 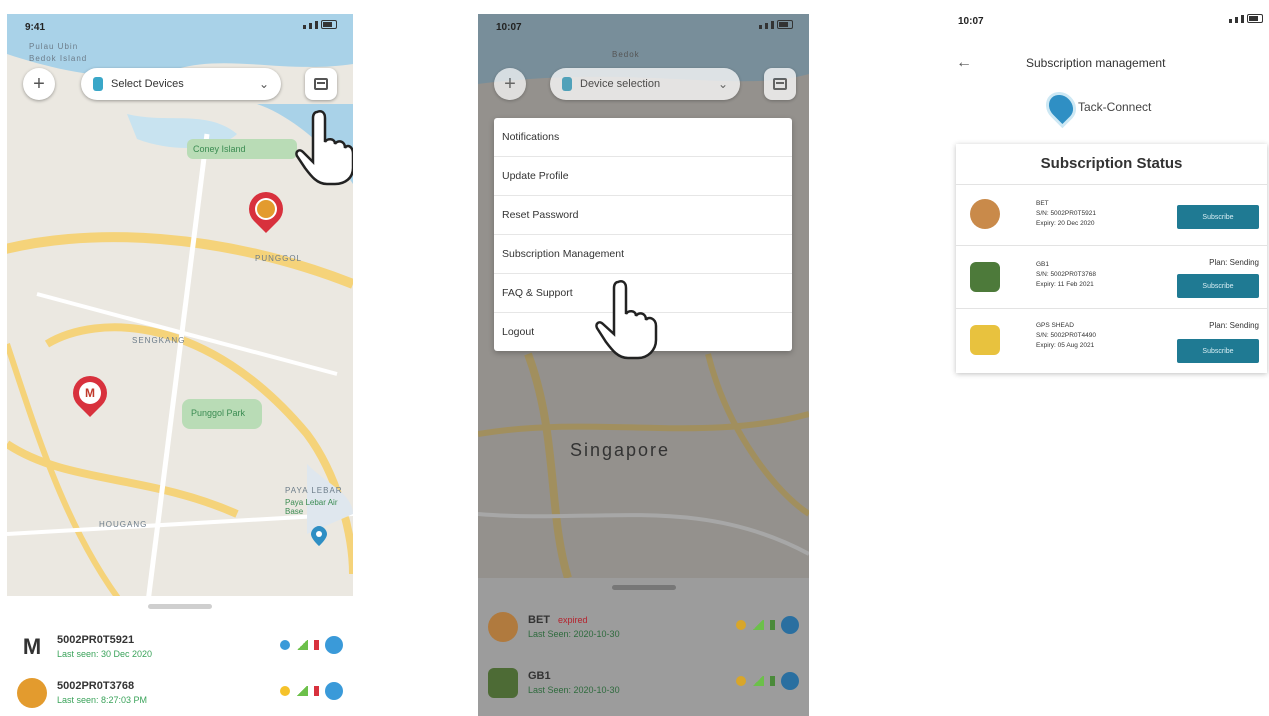 I want to click on back-arrow-icon: ←, so click(x=964, y=63).